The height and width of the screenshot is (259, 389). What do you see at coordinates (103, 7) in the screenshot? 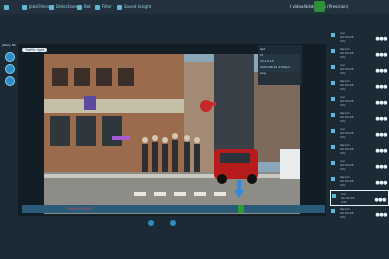
I see `tab-filter: Filter` at bounding box center [103, 7].